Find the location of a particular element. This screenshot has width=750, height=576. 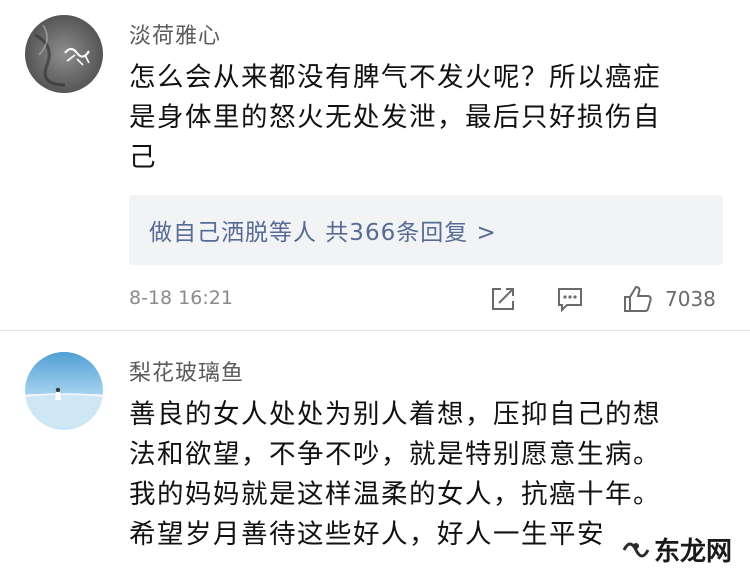

like-count: 7038 is located at coordinates (690, 299).